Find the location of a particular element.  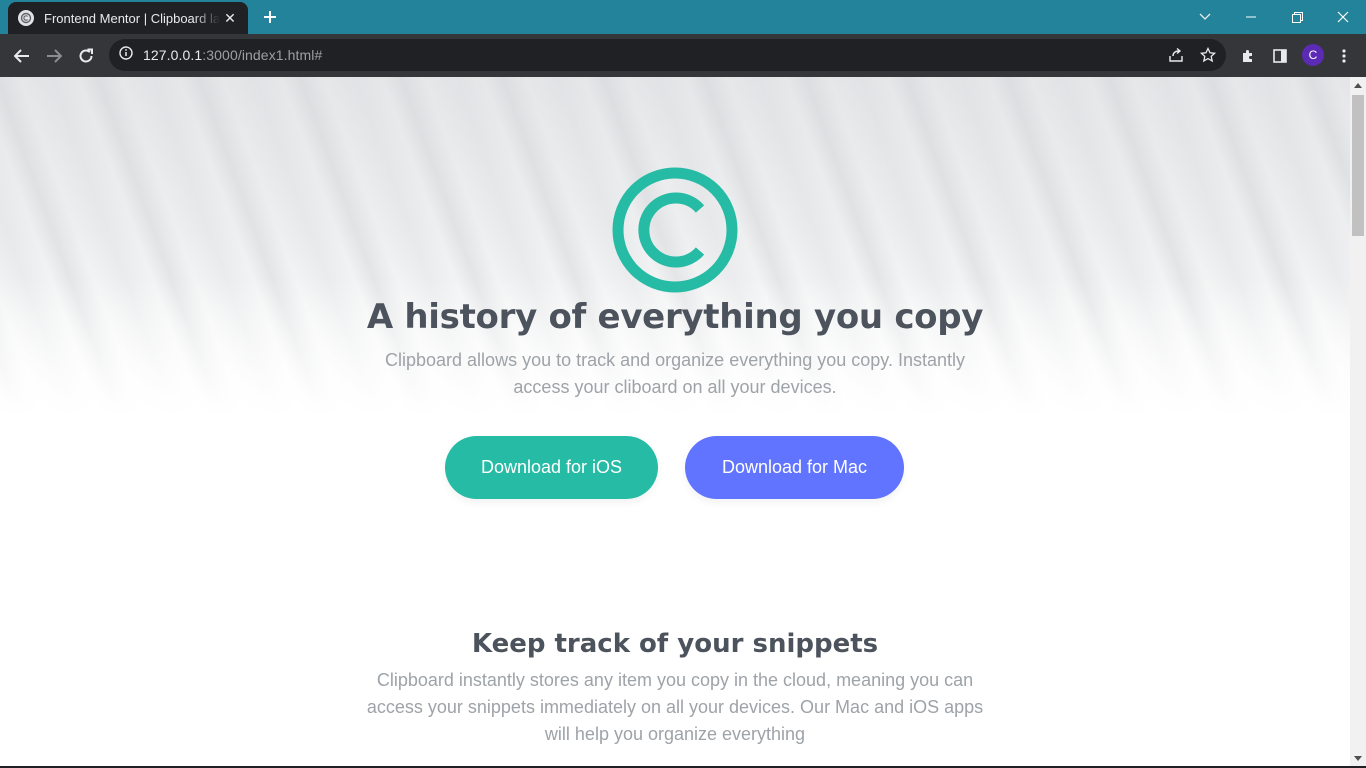

tab-title: Frontend Mentor | Clipboard landing page is located at coordinates (132, 18).